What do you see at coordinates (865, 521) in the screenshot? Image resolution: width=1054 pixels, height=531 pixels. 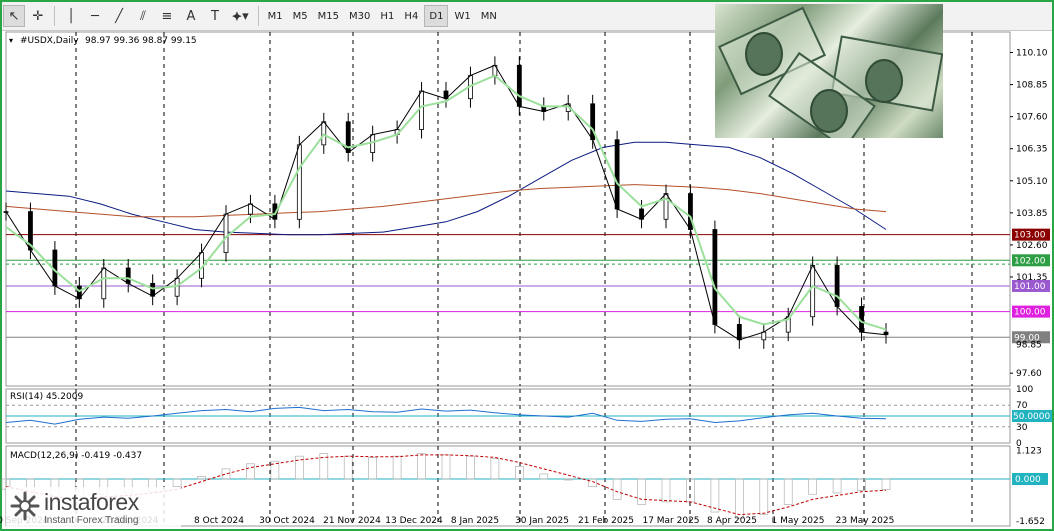 I see `x-tick-12: 23 May 2025` at bounding box center [865, 521].